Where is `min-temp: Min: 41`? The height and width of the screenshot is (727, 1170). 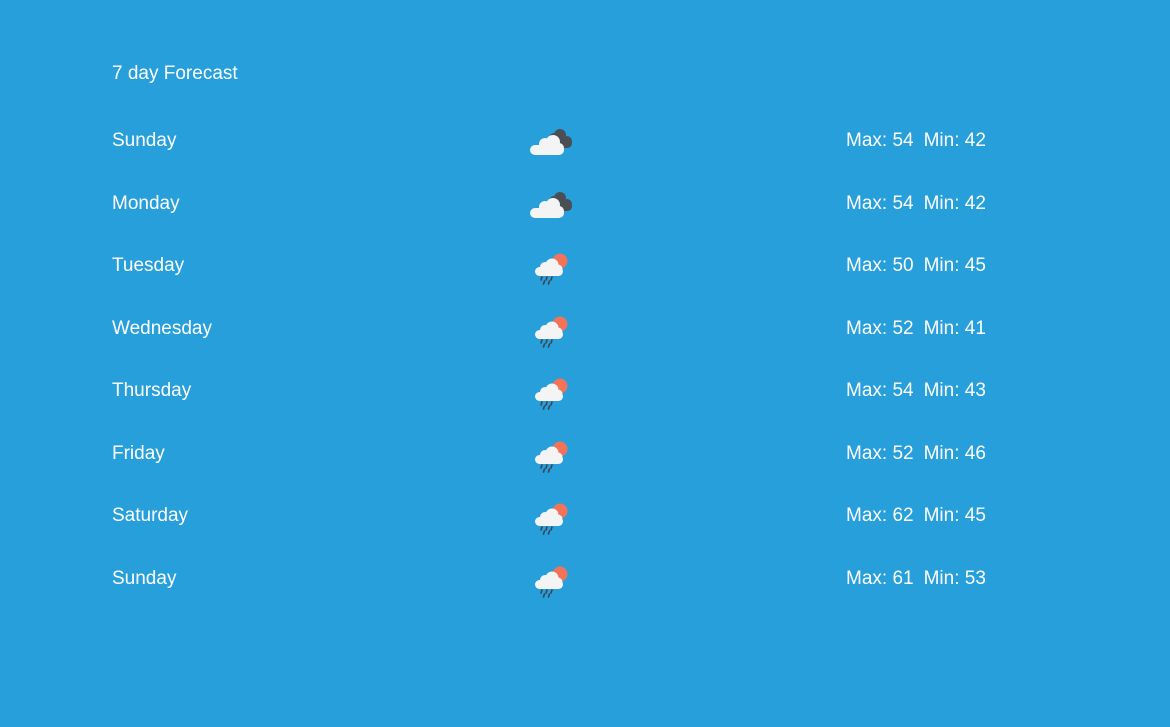
min-temp: Min: 41 is located at coordinates (954, 328).